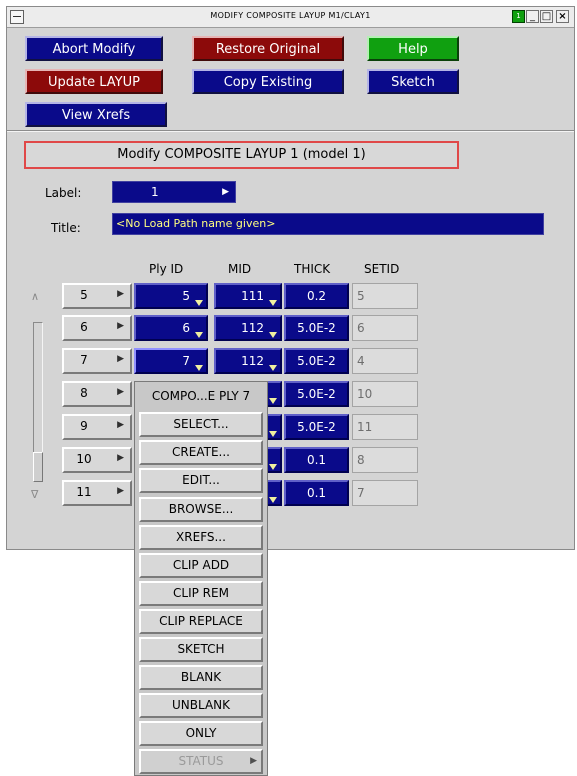 Image resolution: width=577 pixels, height=776 pixels. What do you see at coordinates (385, 427) in the screenshot?
I see `setid-cell: 11` at bounding box center [385, 427].